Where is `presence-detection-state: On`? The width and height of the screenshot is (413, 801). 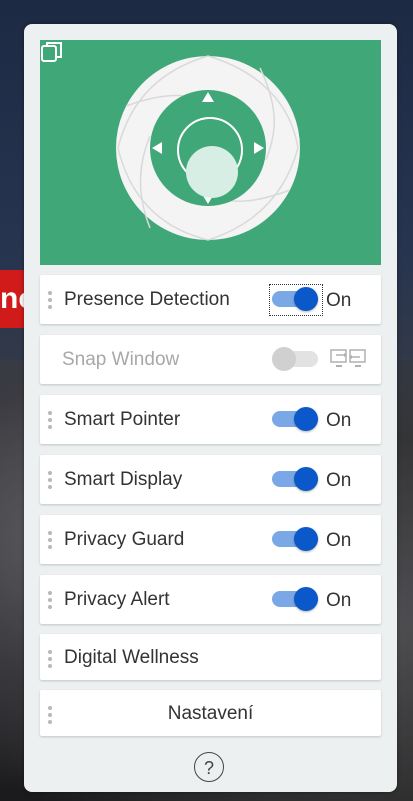 presence-detection-state: On is located at coordinates (339, 300).